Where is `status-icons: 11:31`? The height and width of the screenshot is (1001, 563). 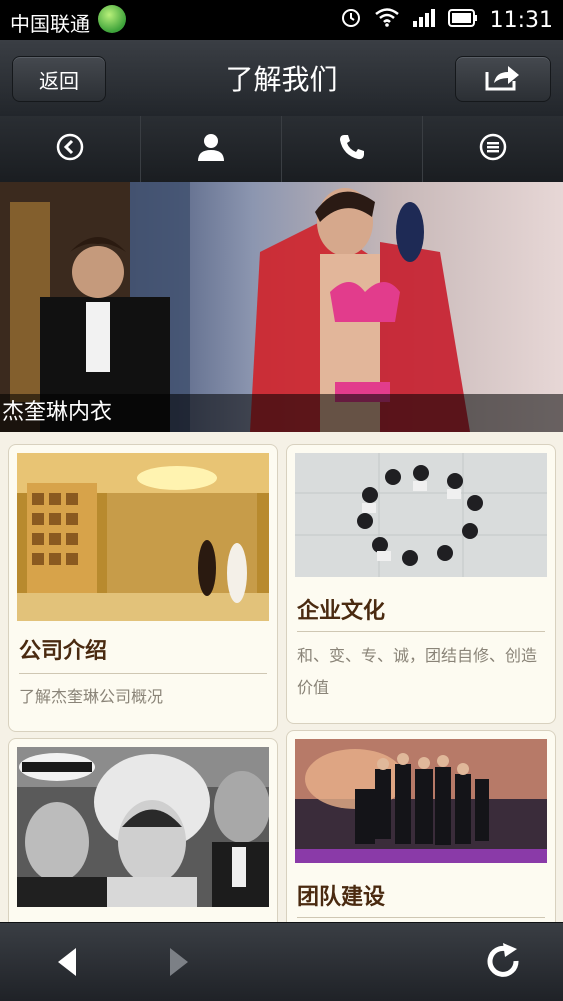
status-icons: 11:31 is located at coordinates (446, 20).